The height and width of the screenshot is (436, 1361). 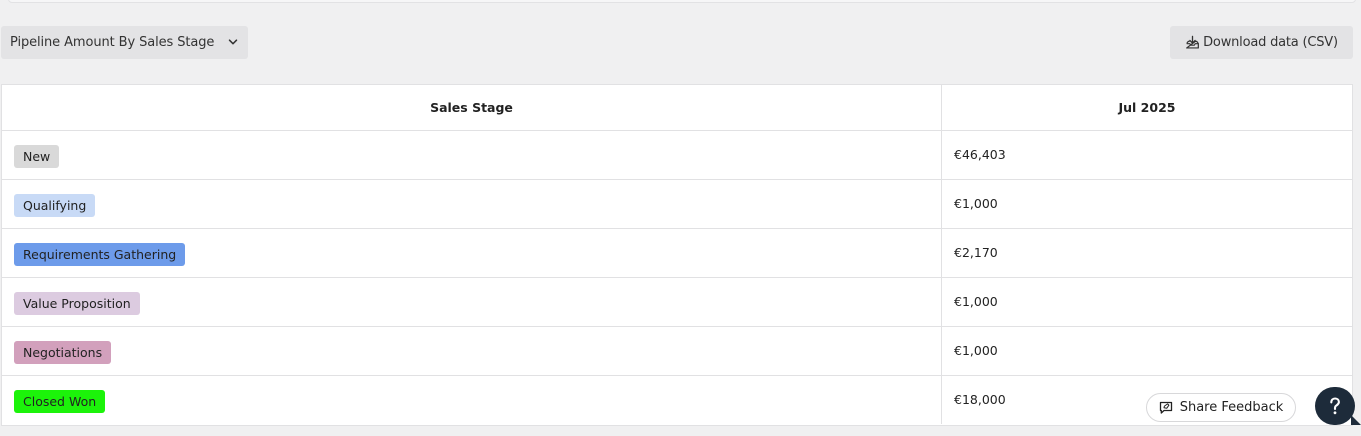 I want to click on stage-badge-requirements-gathering: Requirements Gathering, so click(x=100, y=254).